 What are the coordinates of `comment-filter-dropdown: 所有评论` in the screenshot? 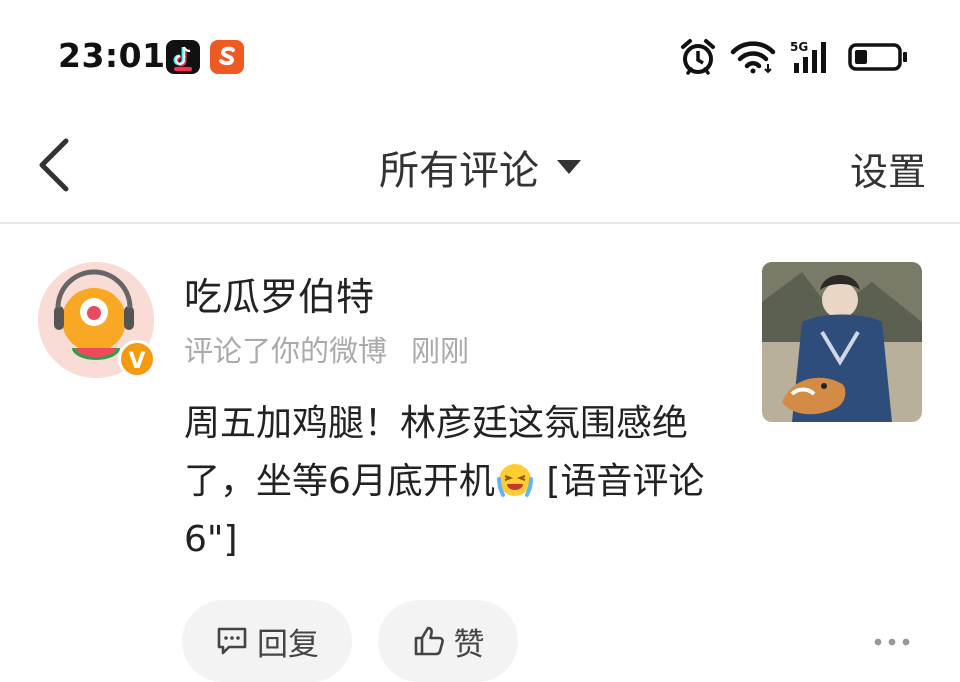 It's located at (480, 167).